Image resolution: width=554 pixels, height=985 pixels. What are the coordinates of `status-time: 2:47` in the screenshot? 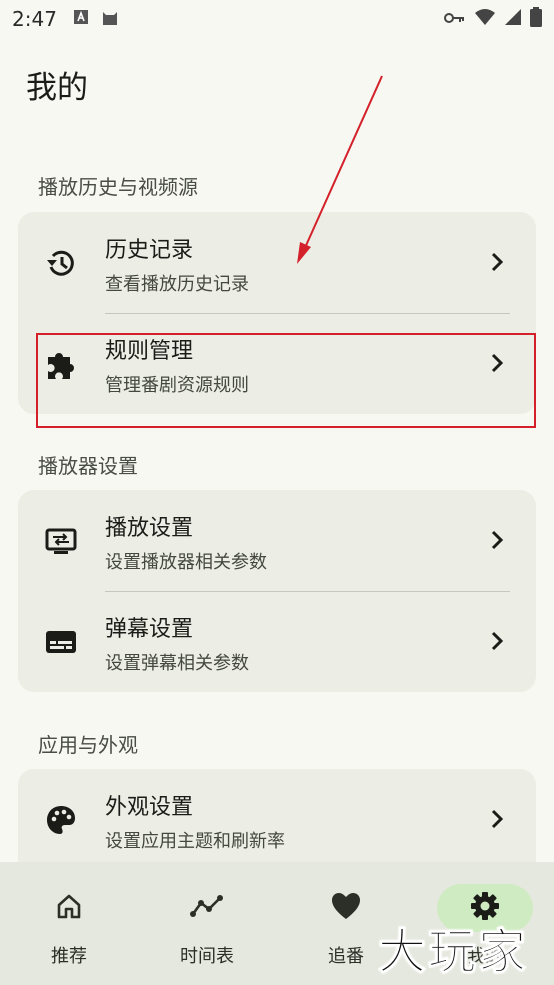 It's located at (34, 19).